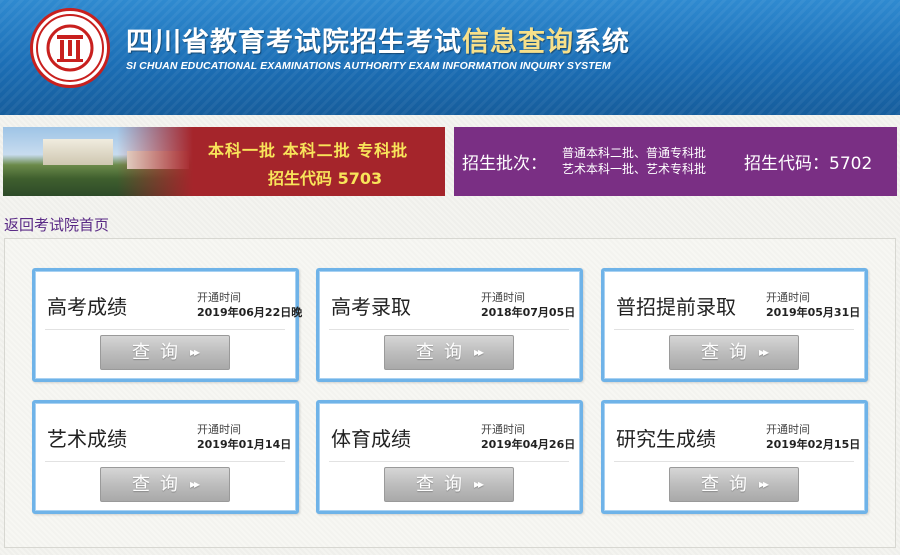 The height and width of the screenshot is (555, 900). What do you see at coordinates (734, 325) in the screenshot?
I see `card-early-admission: 普招提前录取 开通时间 2019年05月31日 查询 ▸▸` at bounding box center [734, 325].